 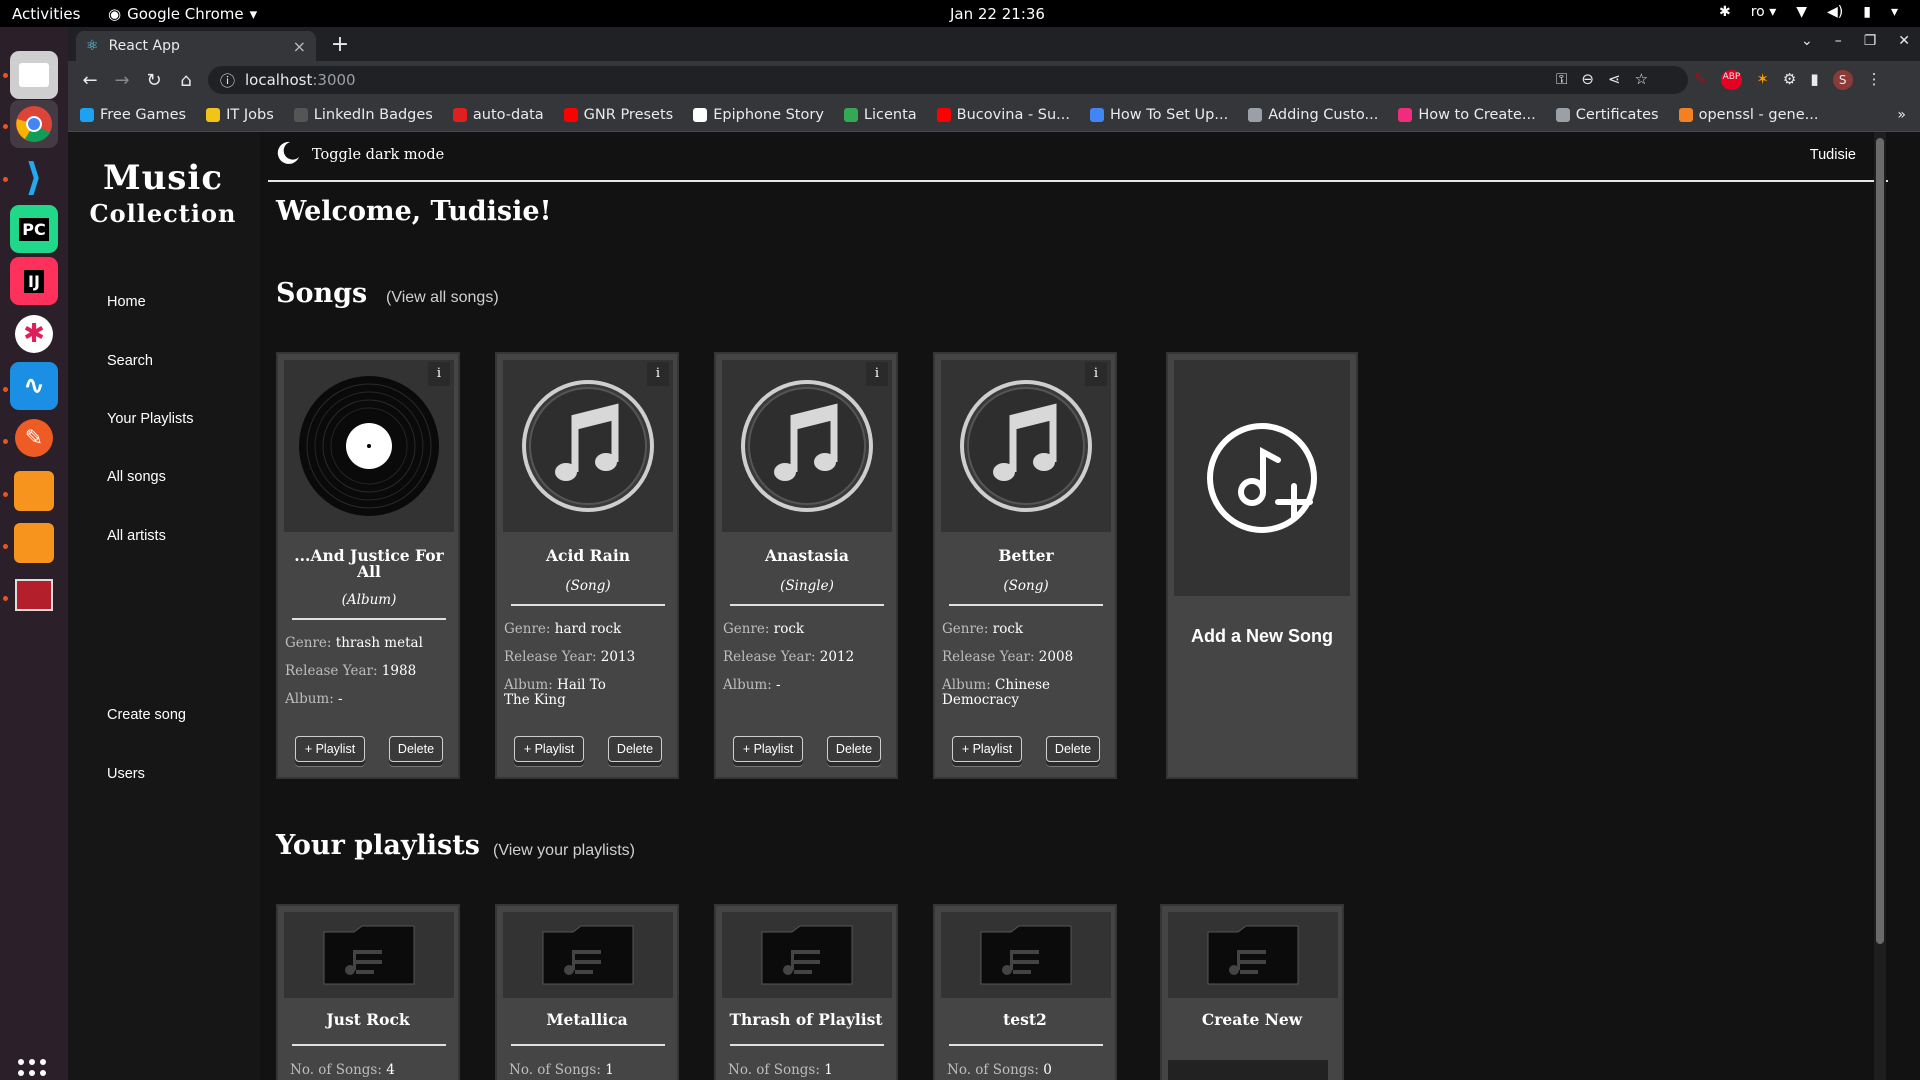 What do you see at coordinates (34, 124) in the screenshot?
I see `chrome-dock-icon` at bounding box center [34, 124].